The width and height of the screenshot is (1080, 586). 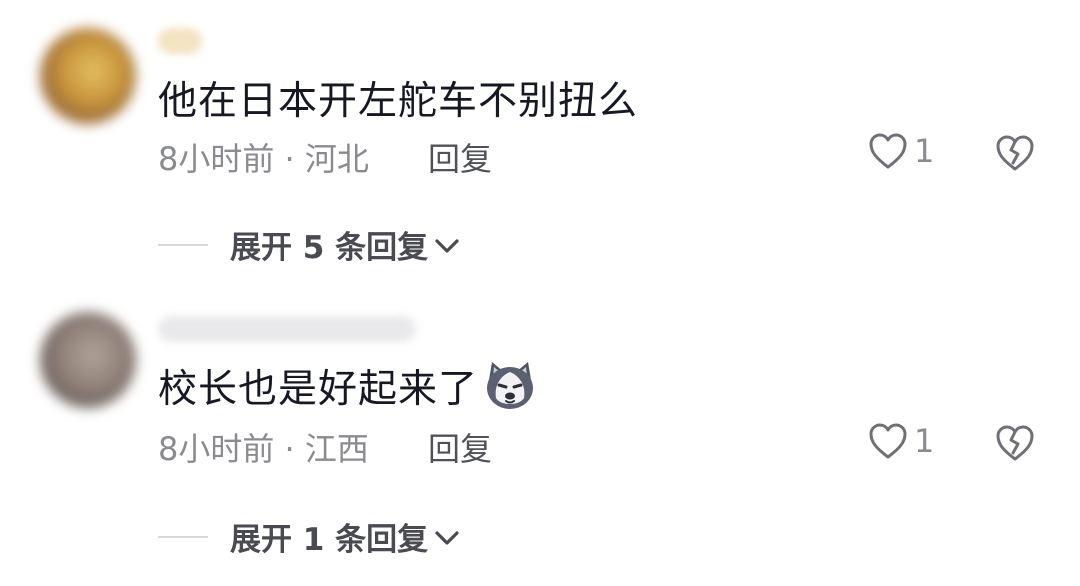 I want to click on comment-text: 他在日本开左舵车不别扭么, so click(x=398, y=98).